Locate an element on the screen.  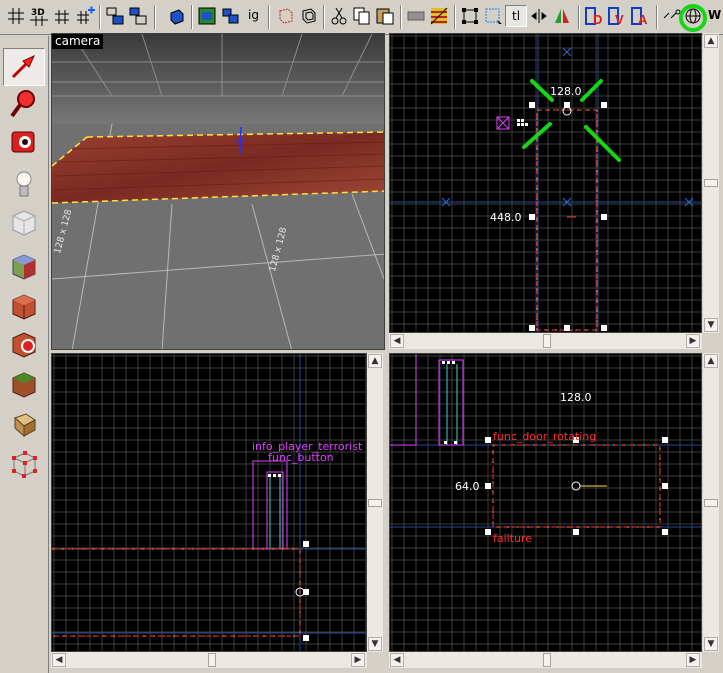
front-view-horizontal-scrollbar: ◀ ▶ is located at coordinates (209, 660).